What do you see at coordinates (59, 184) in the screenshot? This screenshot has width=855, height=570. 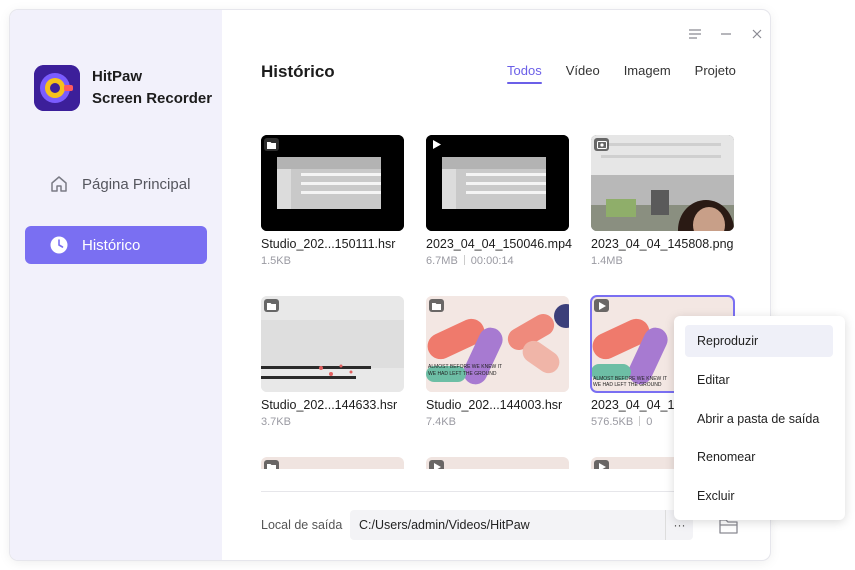 I see `home-icon` at bounding box center [59, 184].